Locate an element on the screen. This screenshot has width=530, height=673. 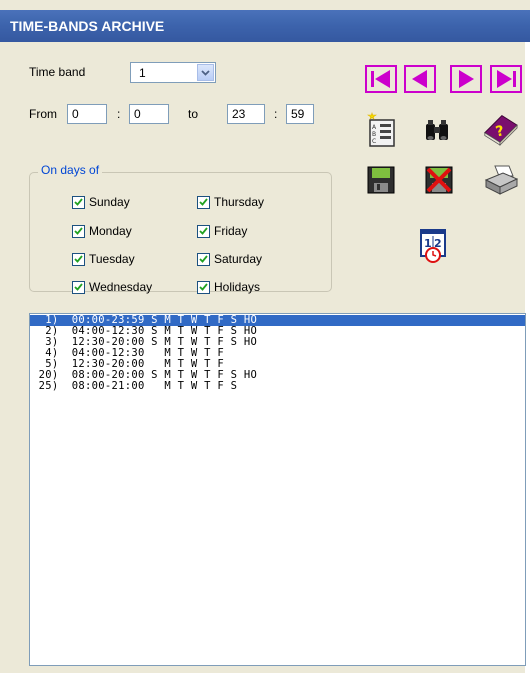
find-button is located at coordinates (437, 130).